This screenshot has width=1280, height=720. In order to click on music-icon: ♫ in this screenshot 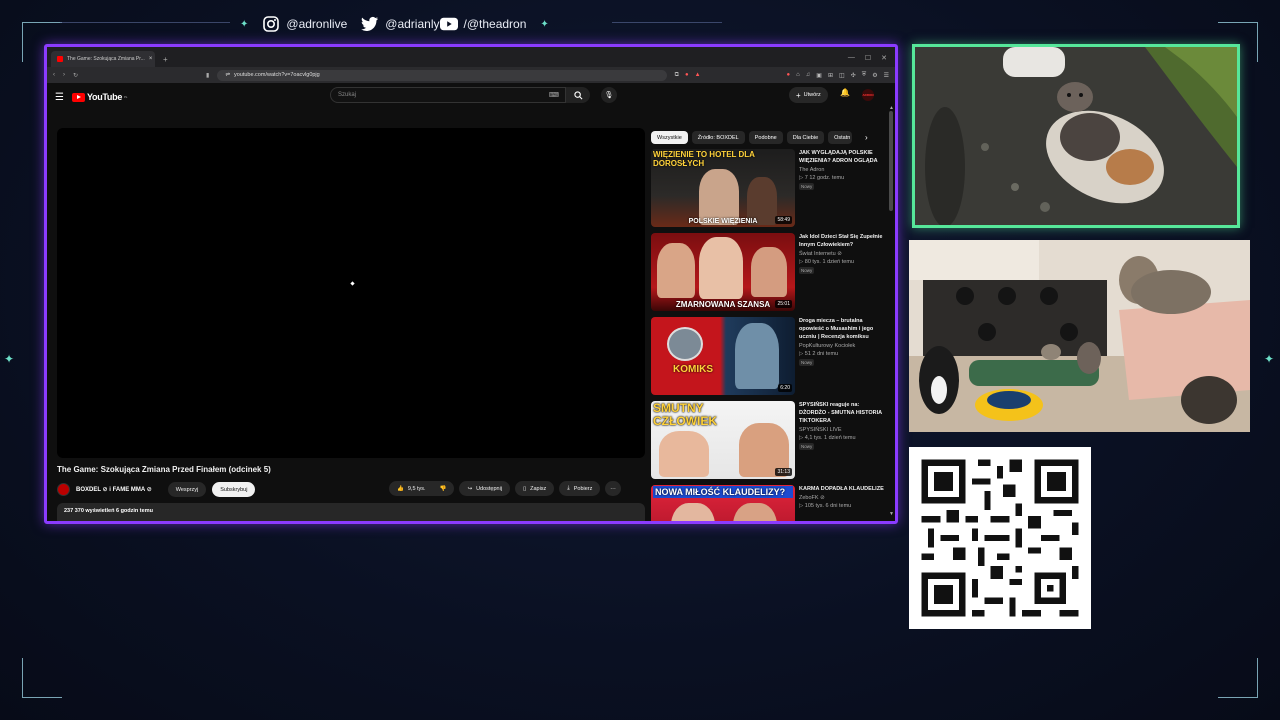, I will do `click(808, 75)`.